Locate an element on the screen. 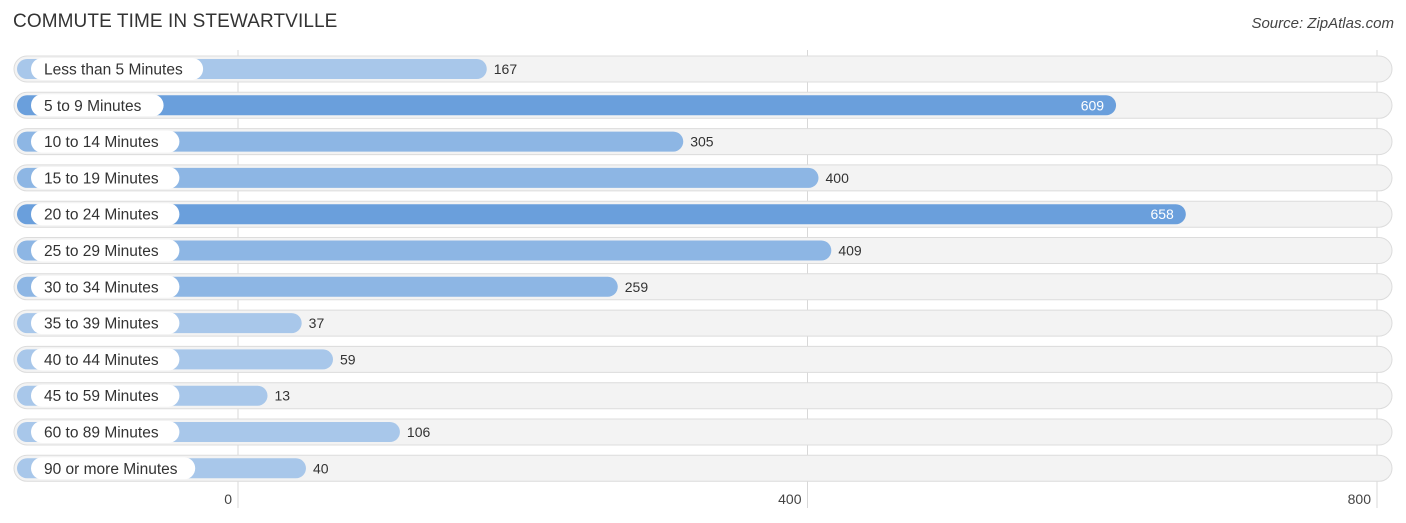 The image size is (1406, 523). category-label: 40 to 44 Minutes is located at coordinates (101, 360).